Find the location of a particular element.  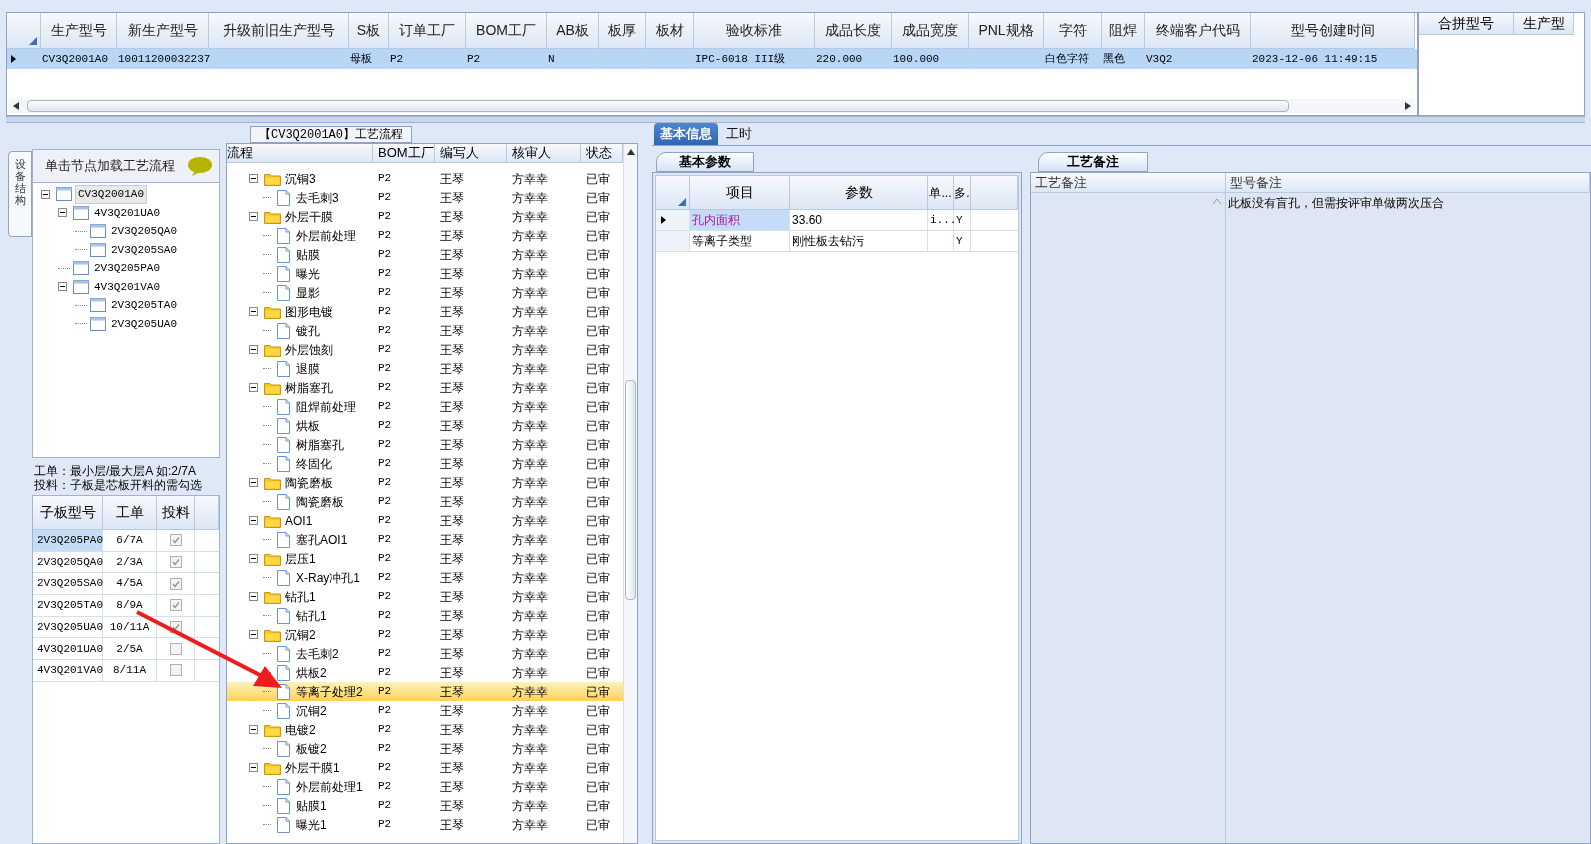

table-cell: 4V3Q201UA0 is located at coordinates (68, 649).